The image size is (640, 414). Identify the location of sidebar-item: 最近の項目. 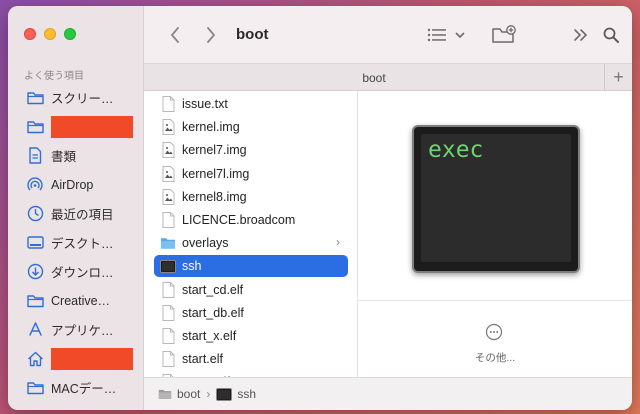
(76, 213).